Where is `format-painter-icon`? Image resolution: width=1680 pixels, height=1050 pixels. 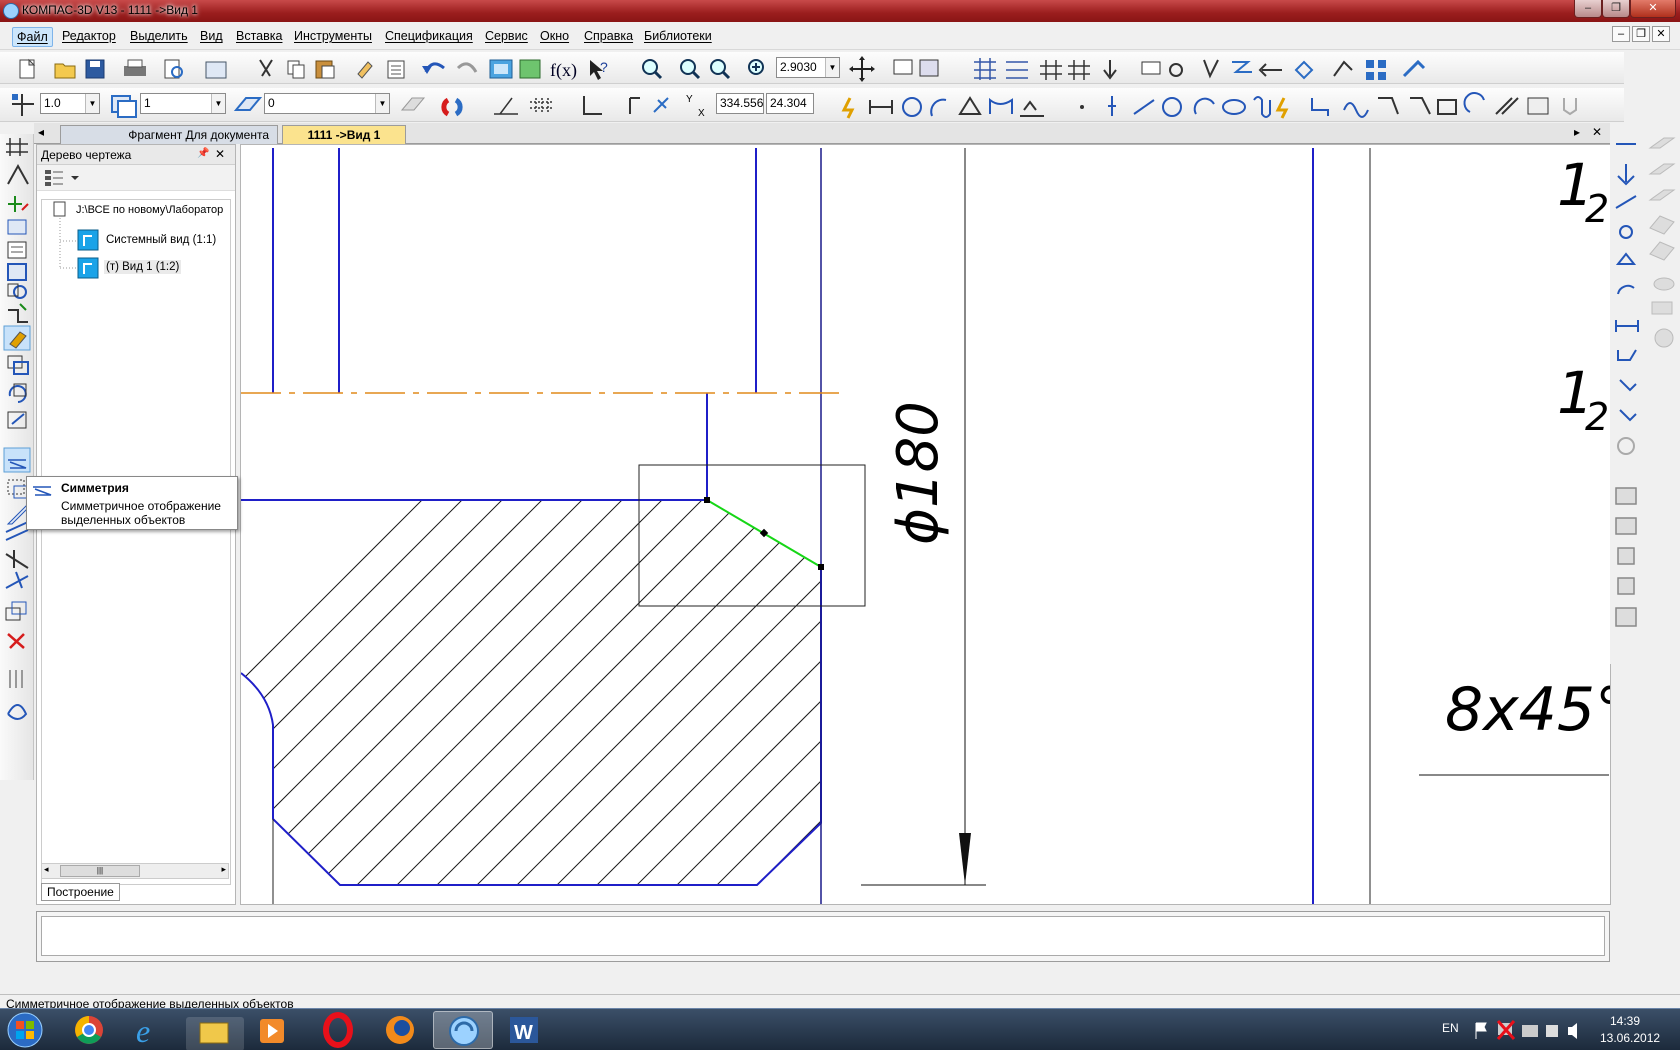
format-painter-icon is located at coordinates (365, 70).